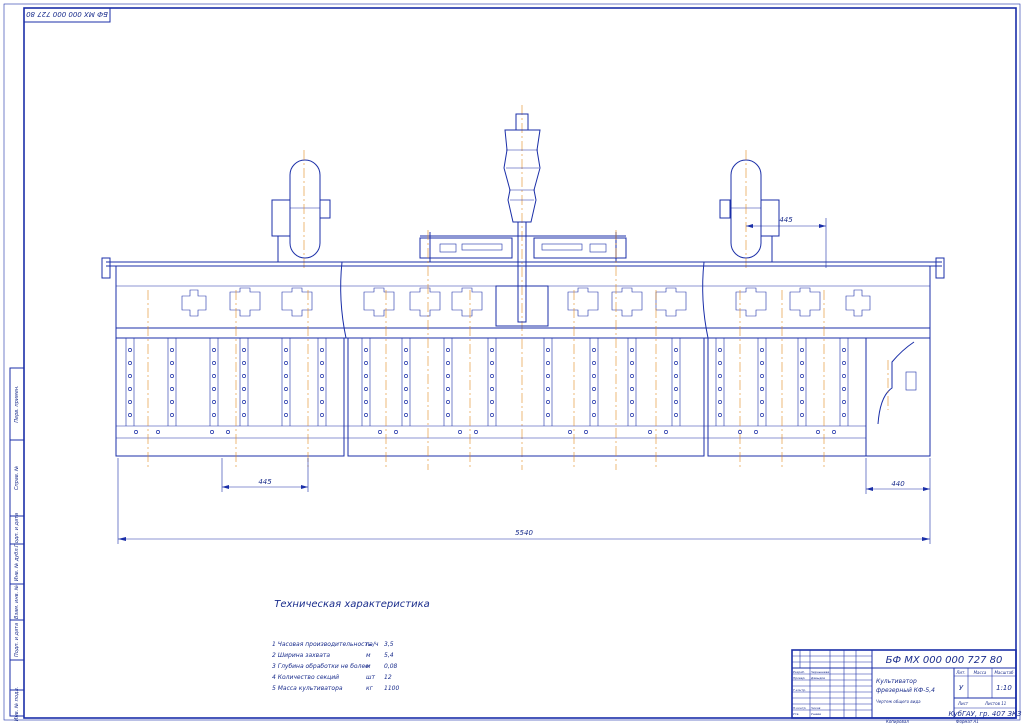 The width and height of the screenshot is (1024, 724). Describe the element at coordinates (17, 530) in the screenshot. I see `svg-text: Подп. и дата` at that location.